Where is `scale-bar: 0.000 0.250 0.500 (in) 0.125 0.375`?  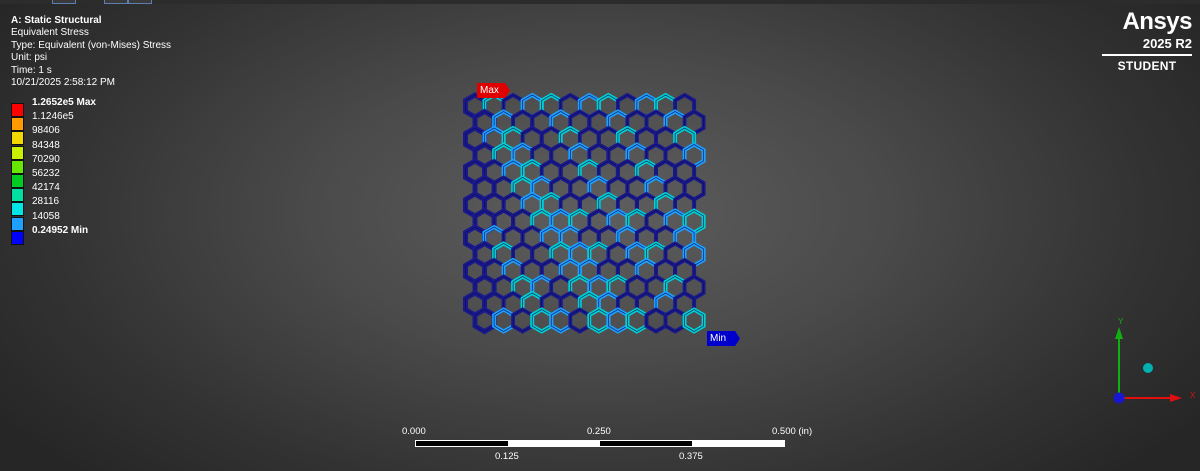
scale-bar: 0.000 0.250 0.500 (in) 0.125 0.375 is located at coordinates (607, 444).